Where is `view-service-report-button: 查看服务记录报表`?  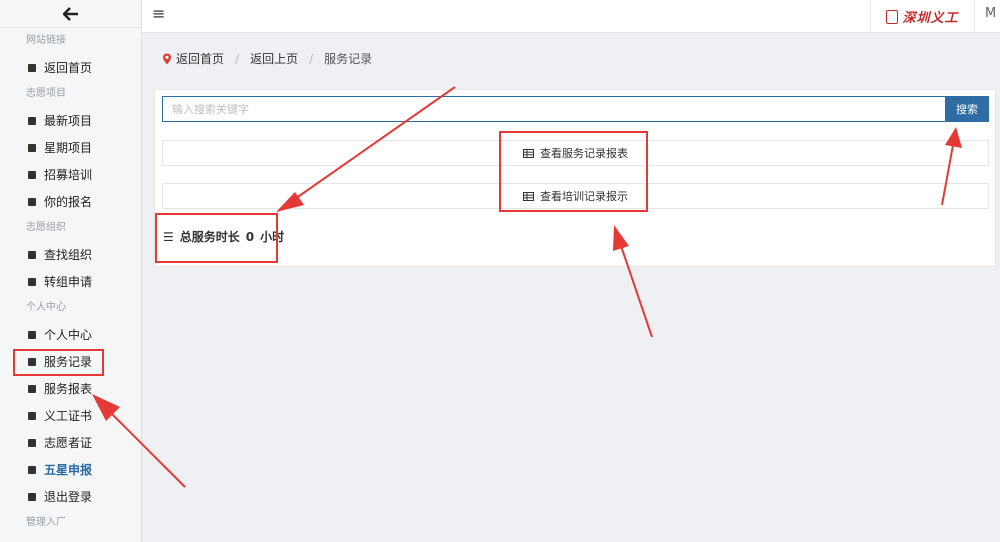 view-service-report-button: 查看服务记录报表 is located at coordinates (575, 153).